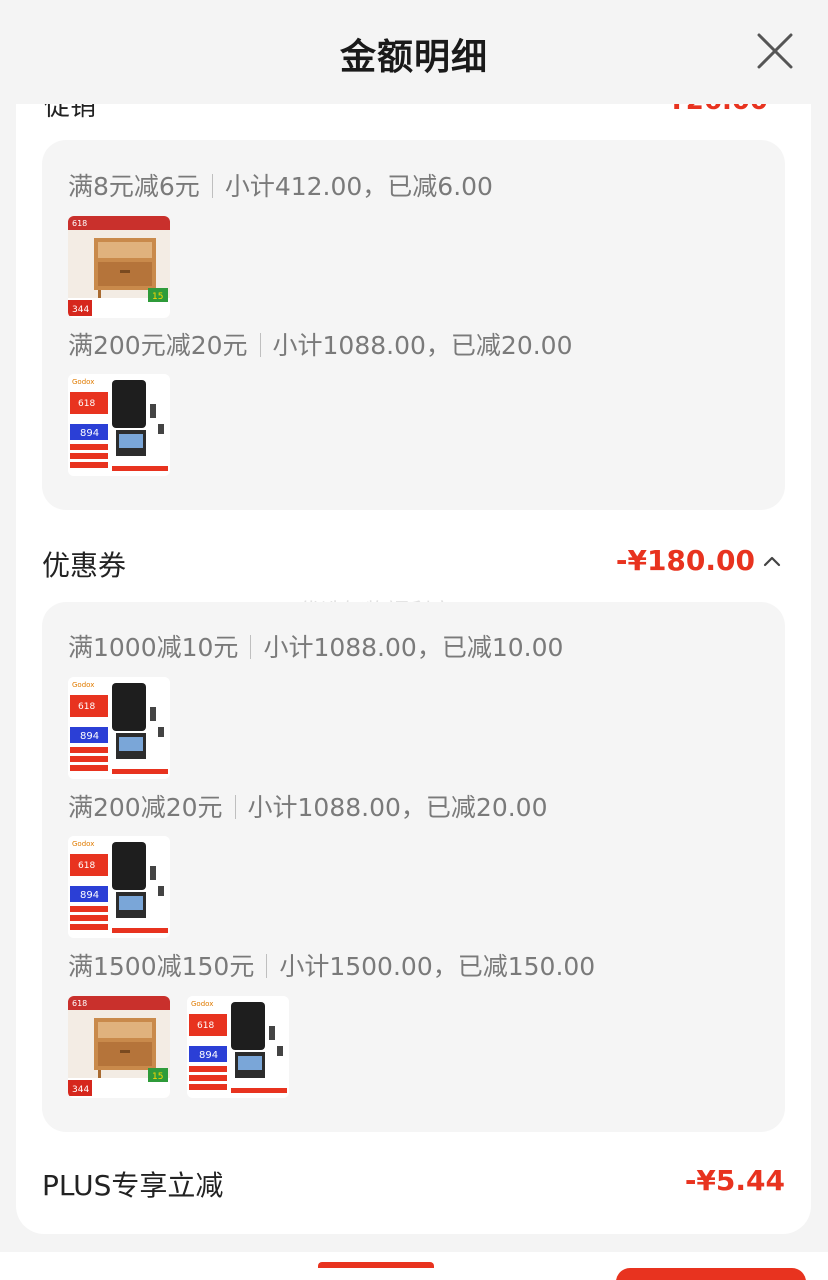  I want to click on coupon-row: 优惠券 -¥180.00, so click(414, 564).